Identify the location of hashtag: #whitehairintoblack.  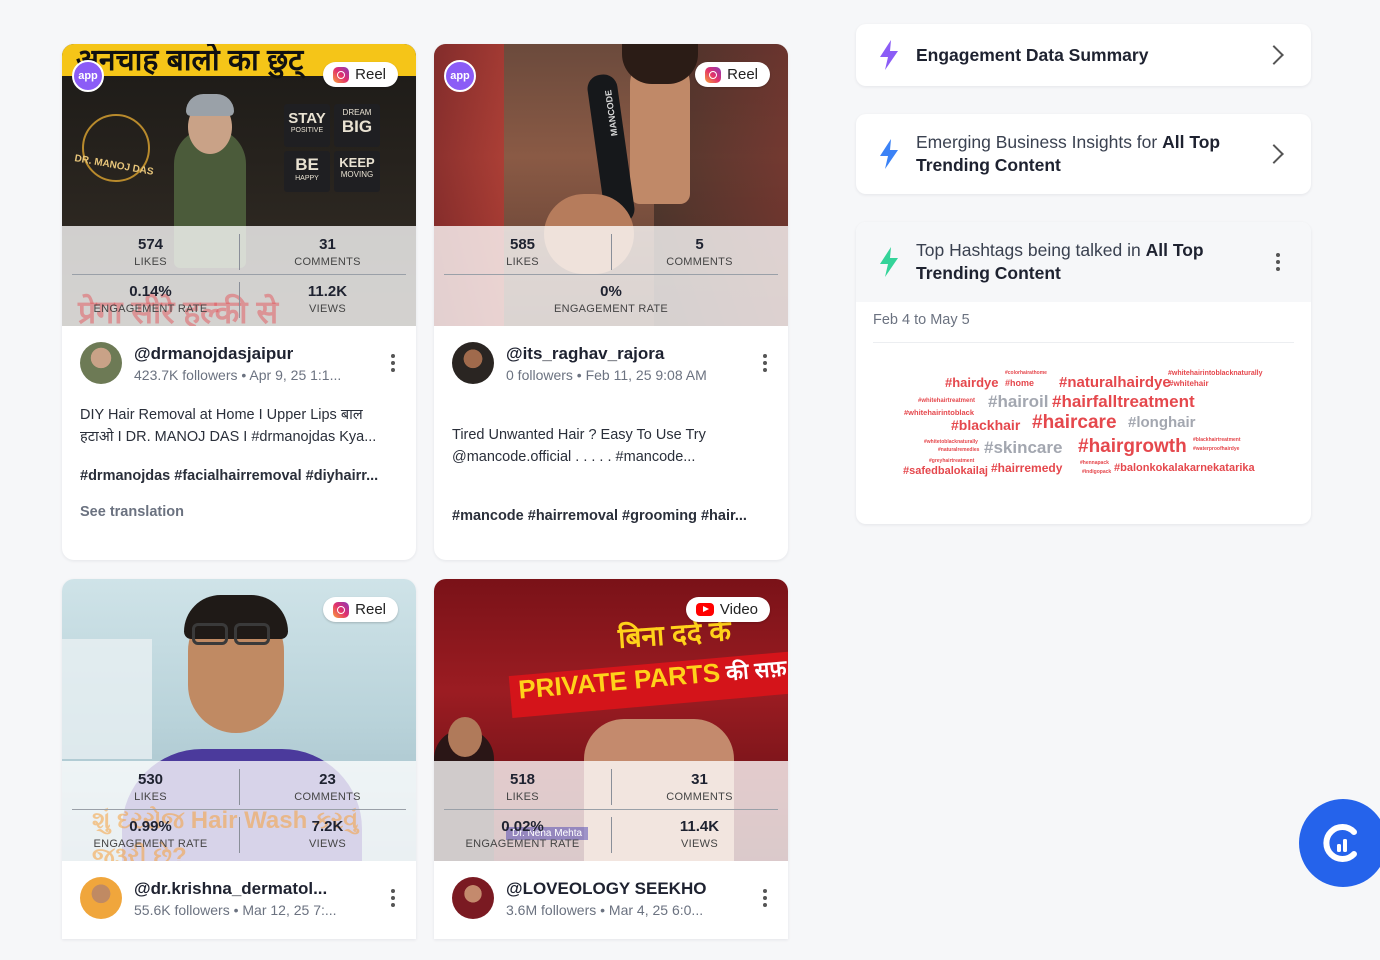
(939, 412).